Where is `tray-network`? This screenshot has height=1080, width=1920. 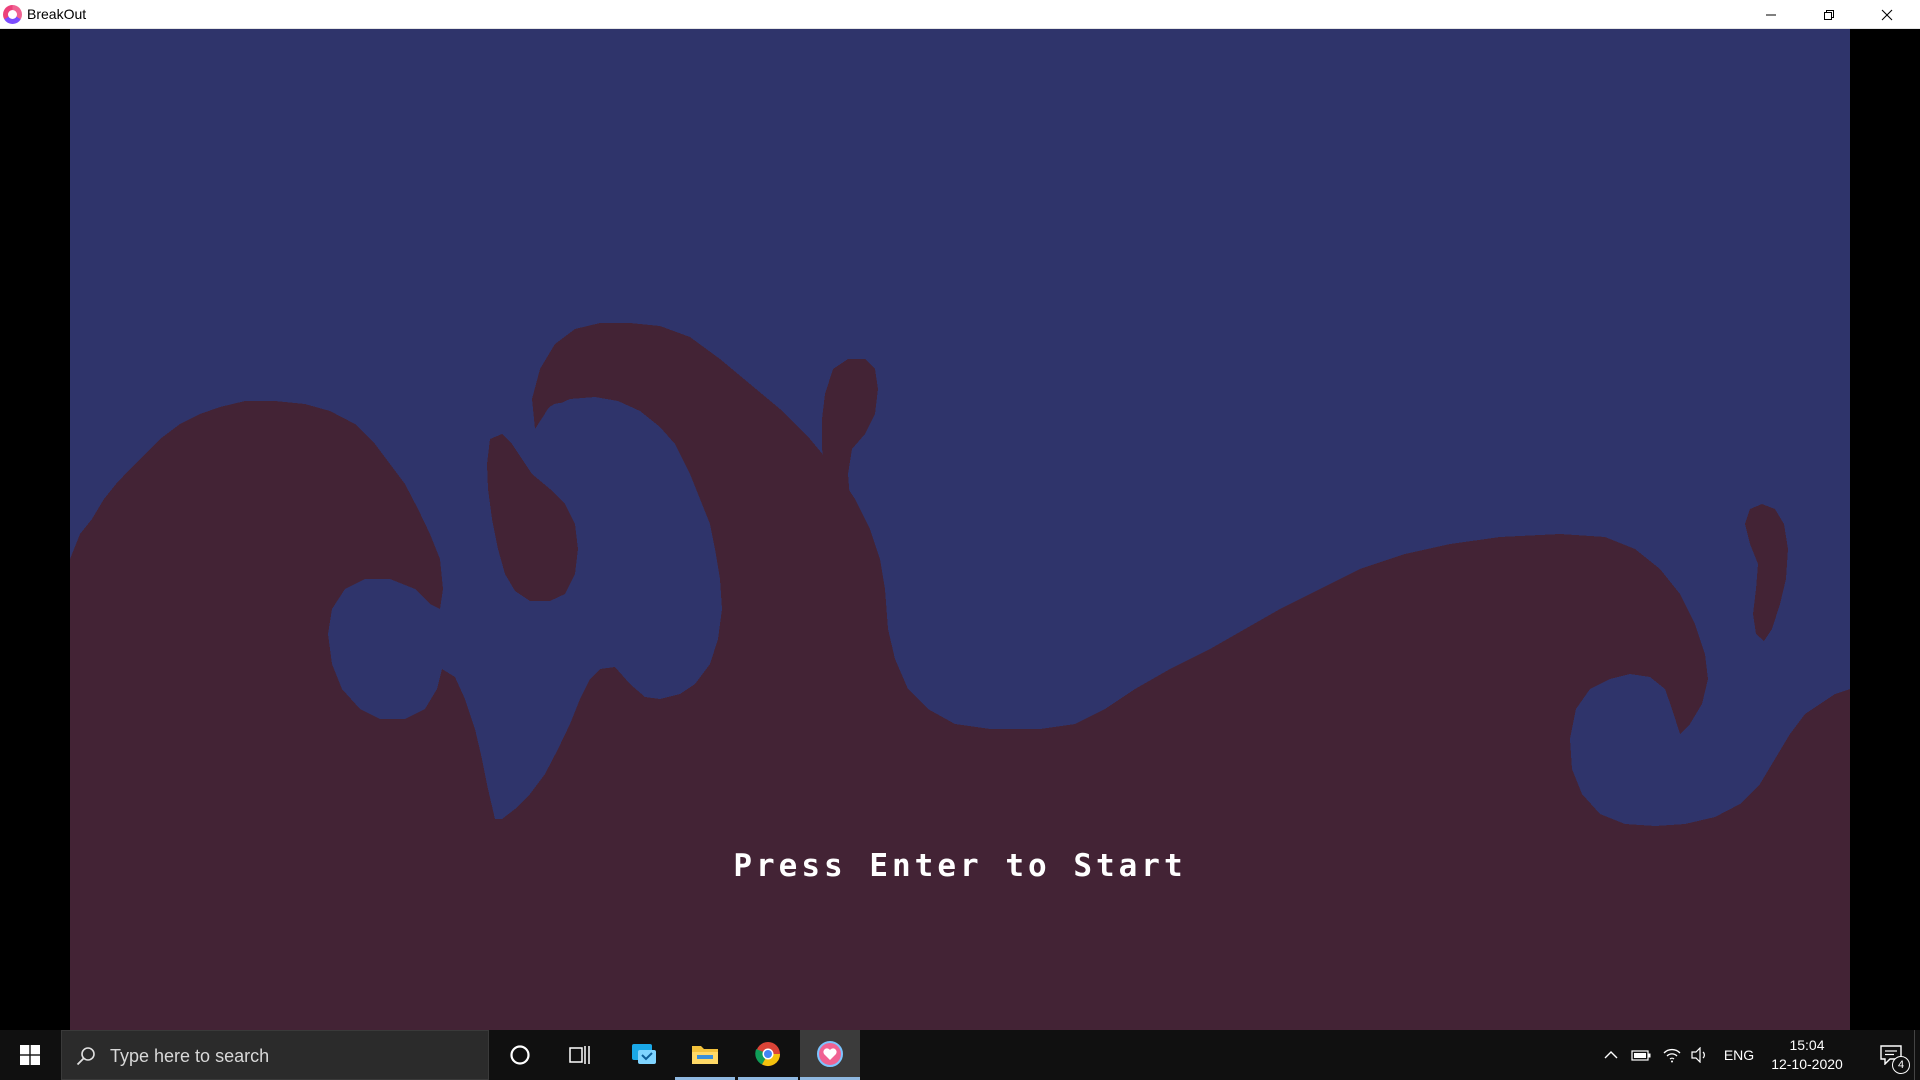
tray-network is located at coordinates (1672, 1055).